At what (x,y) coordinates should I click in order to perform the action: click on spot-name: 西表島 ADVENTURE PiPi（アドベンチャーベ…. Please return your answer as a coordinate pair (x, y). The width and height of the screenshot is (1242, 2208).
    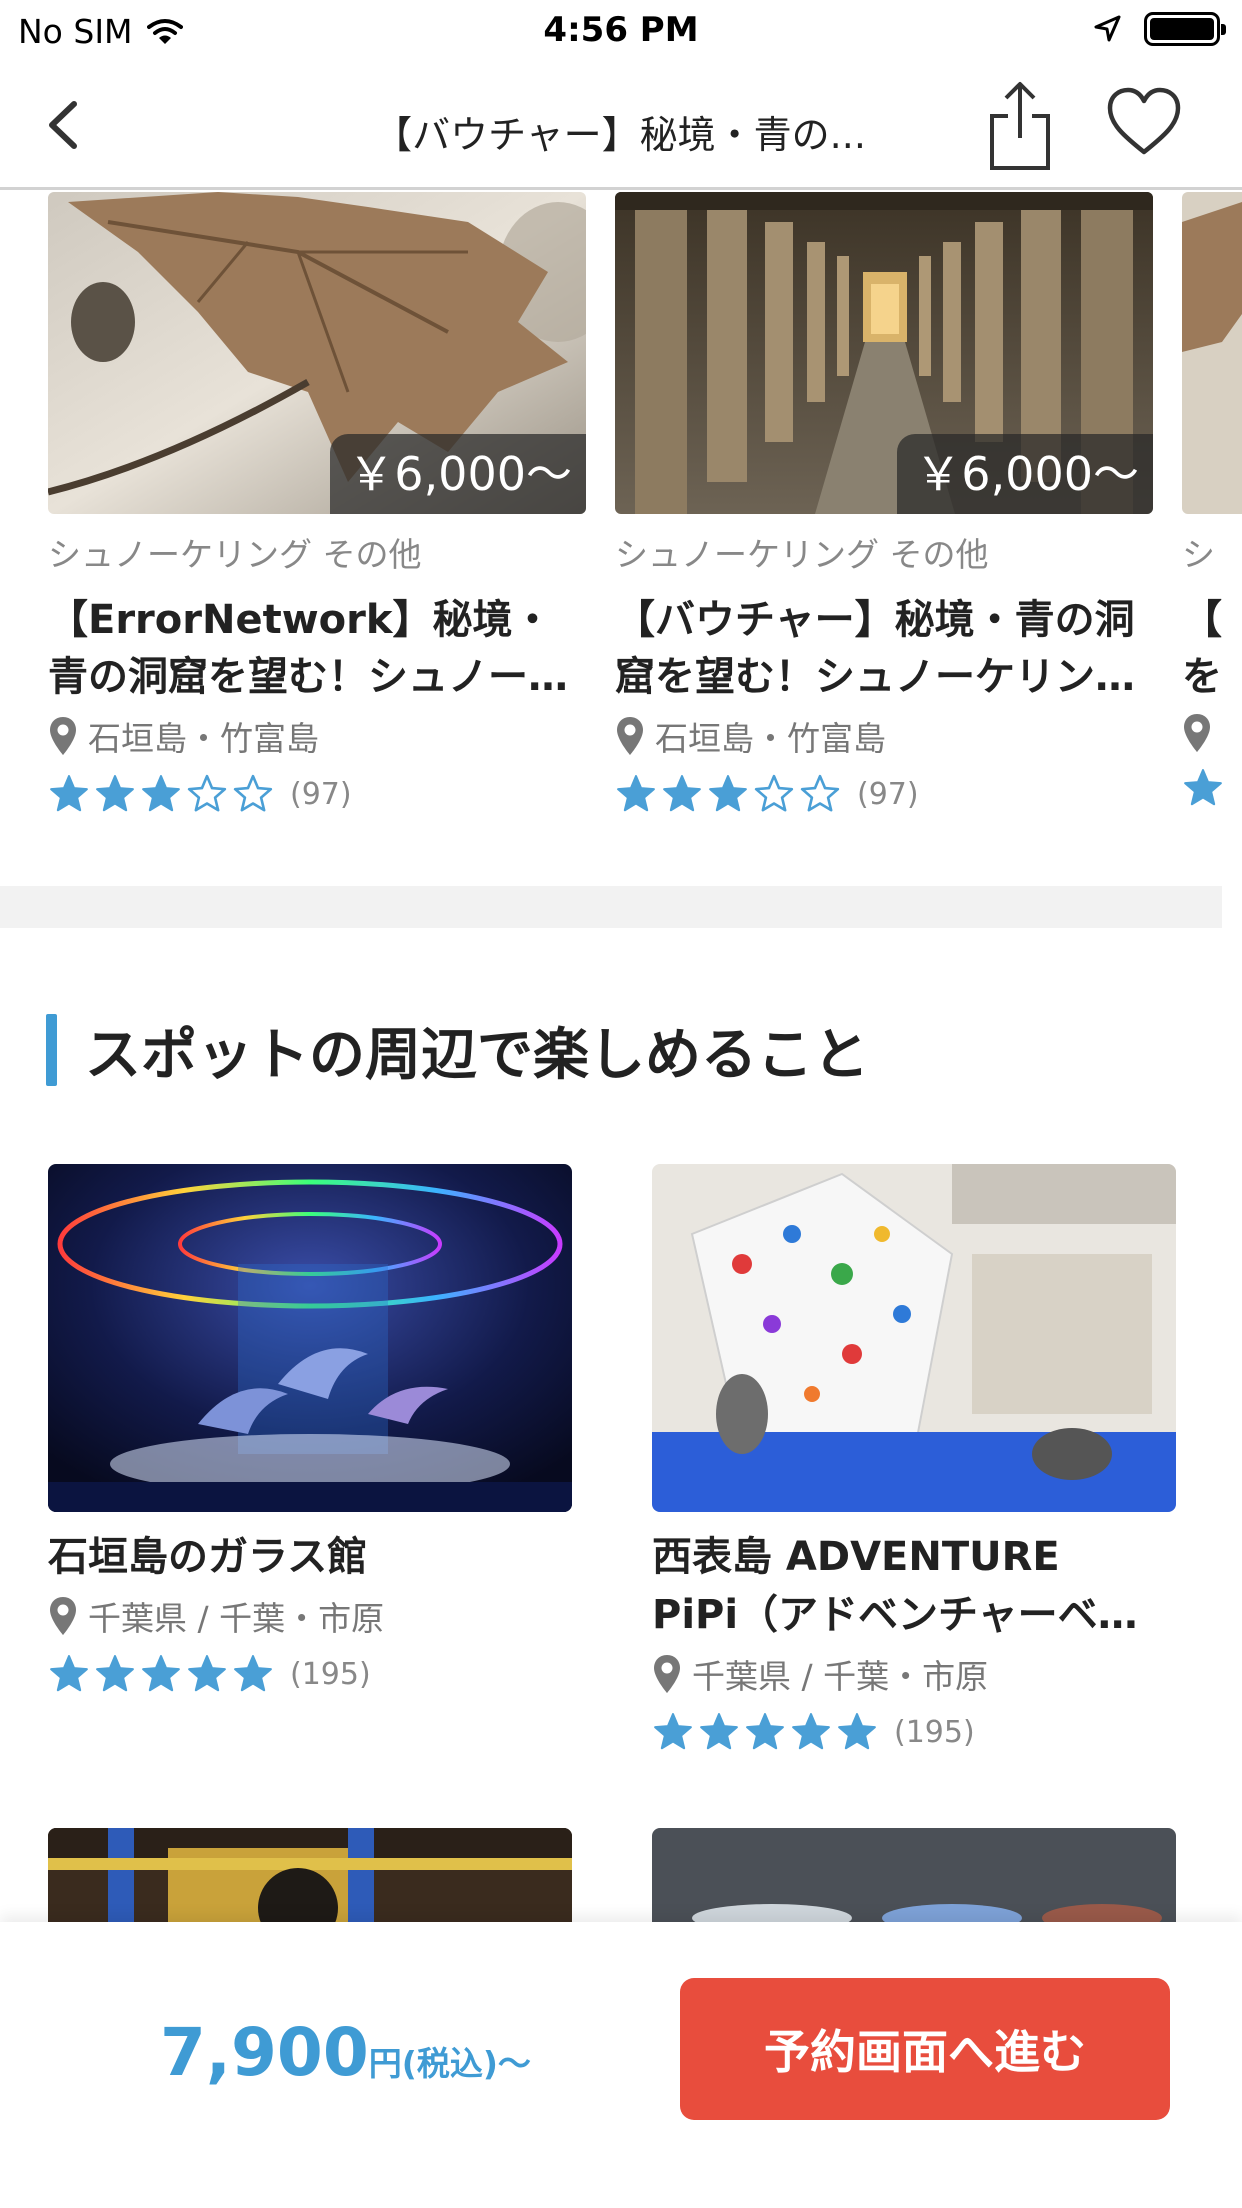
    Looking at the image, I should click on (914, 1586).